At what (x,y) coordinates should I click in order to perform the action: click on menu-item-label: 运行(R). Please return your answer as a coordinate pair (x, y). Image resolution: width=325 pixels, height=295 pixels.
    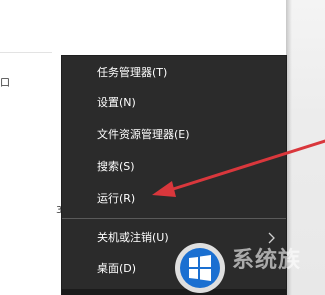
    Looking at the image, I should click on (116, 198).